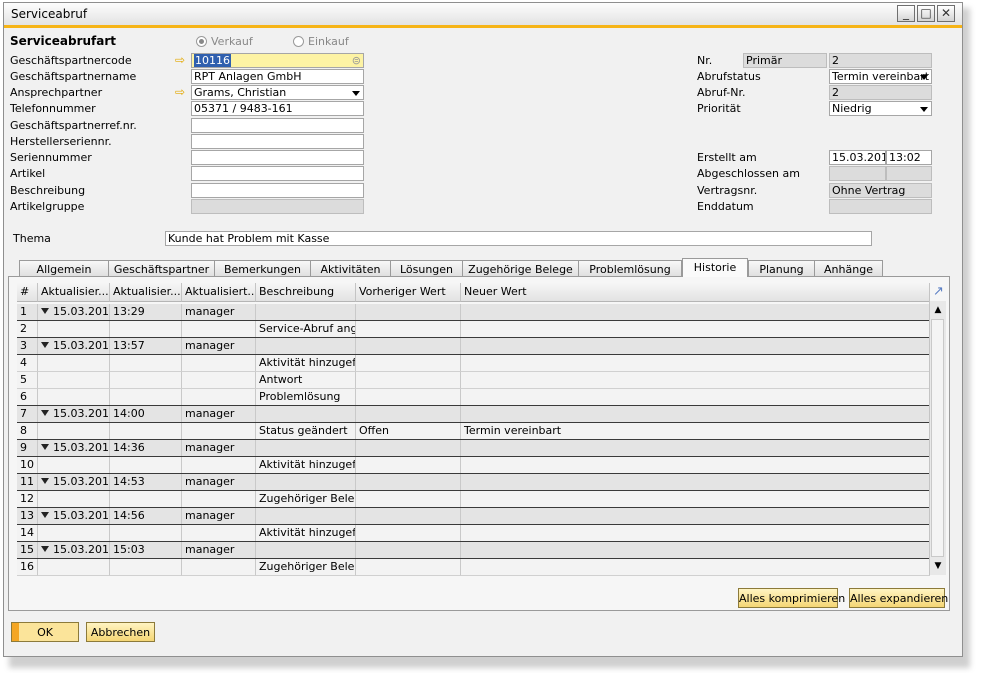  I want to click on table-row: 10 Aktivität hinzugefügt, so click(465, 465).